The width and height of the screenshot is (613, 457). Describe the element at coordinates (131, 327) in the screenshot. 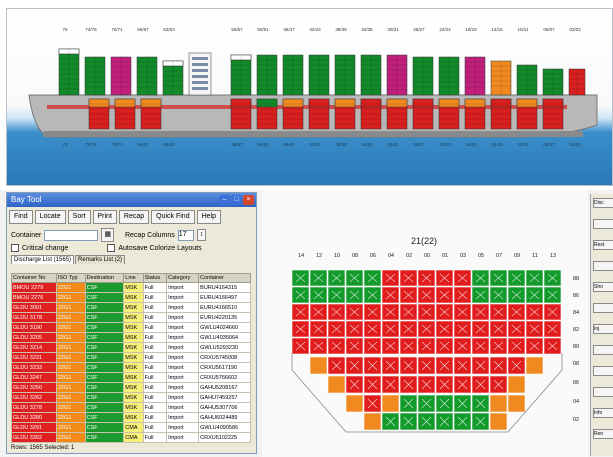

I see `table-row: GLDU 3190 22G1 CSF MSK Full Import GWLU4024660` at that location.